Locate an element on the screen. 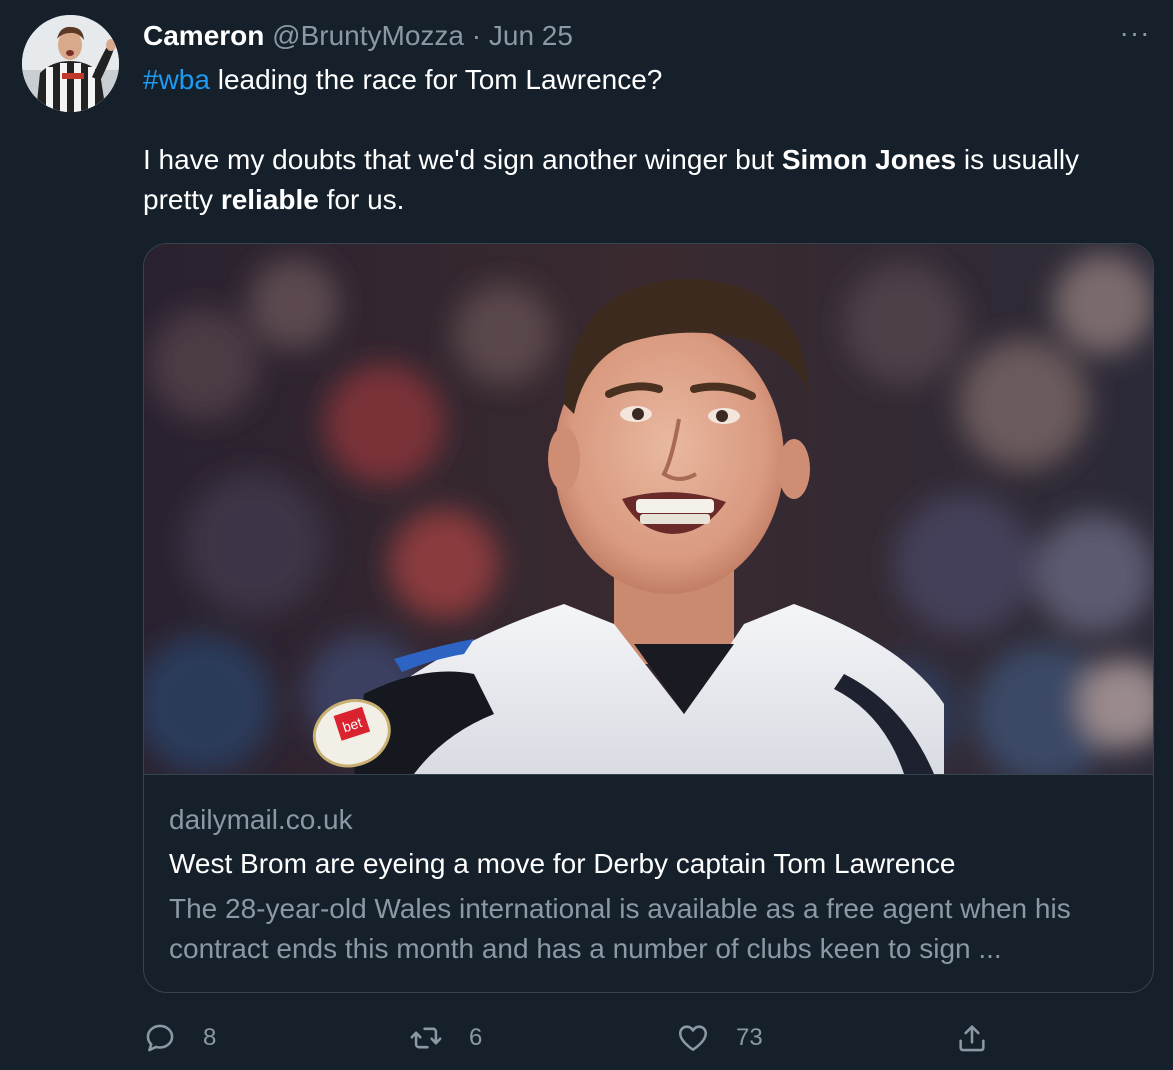 This screenshot has height=1070, width=1173. reply-button: 8 is located at coordinates (179, 1038).